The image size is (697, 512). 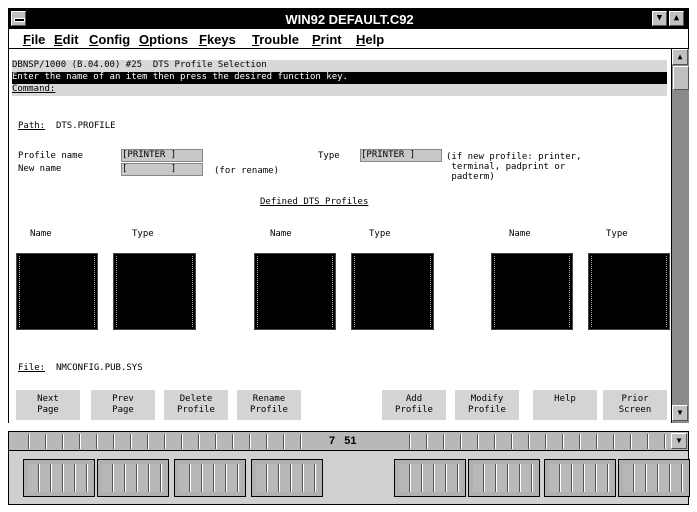 I want to click on col-header-name-2: Name, so click(x=281, y=234).